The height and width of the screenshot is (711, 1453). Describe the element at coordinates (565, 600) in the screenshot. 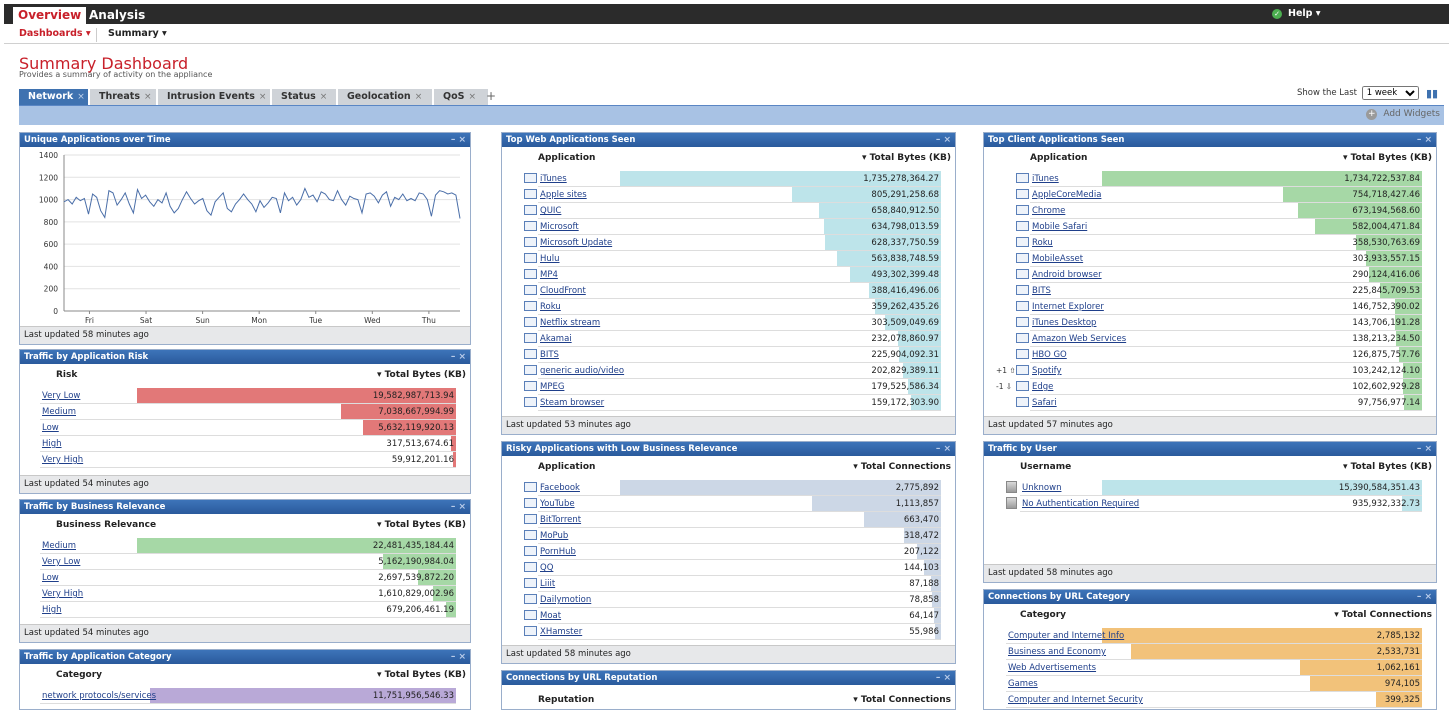

I see `row-link: Dailymotion` at that location.